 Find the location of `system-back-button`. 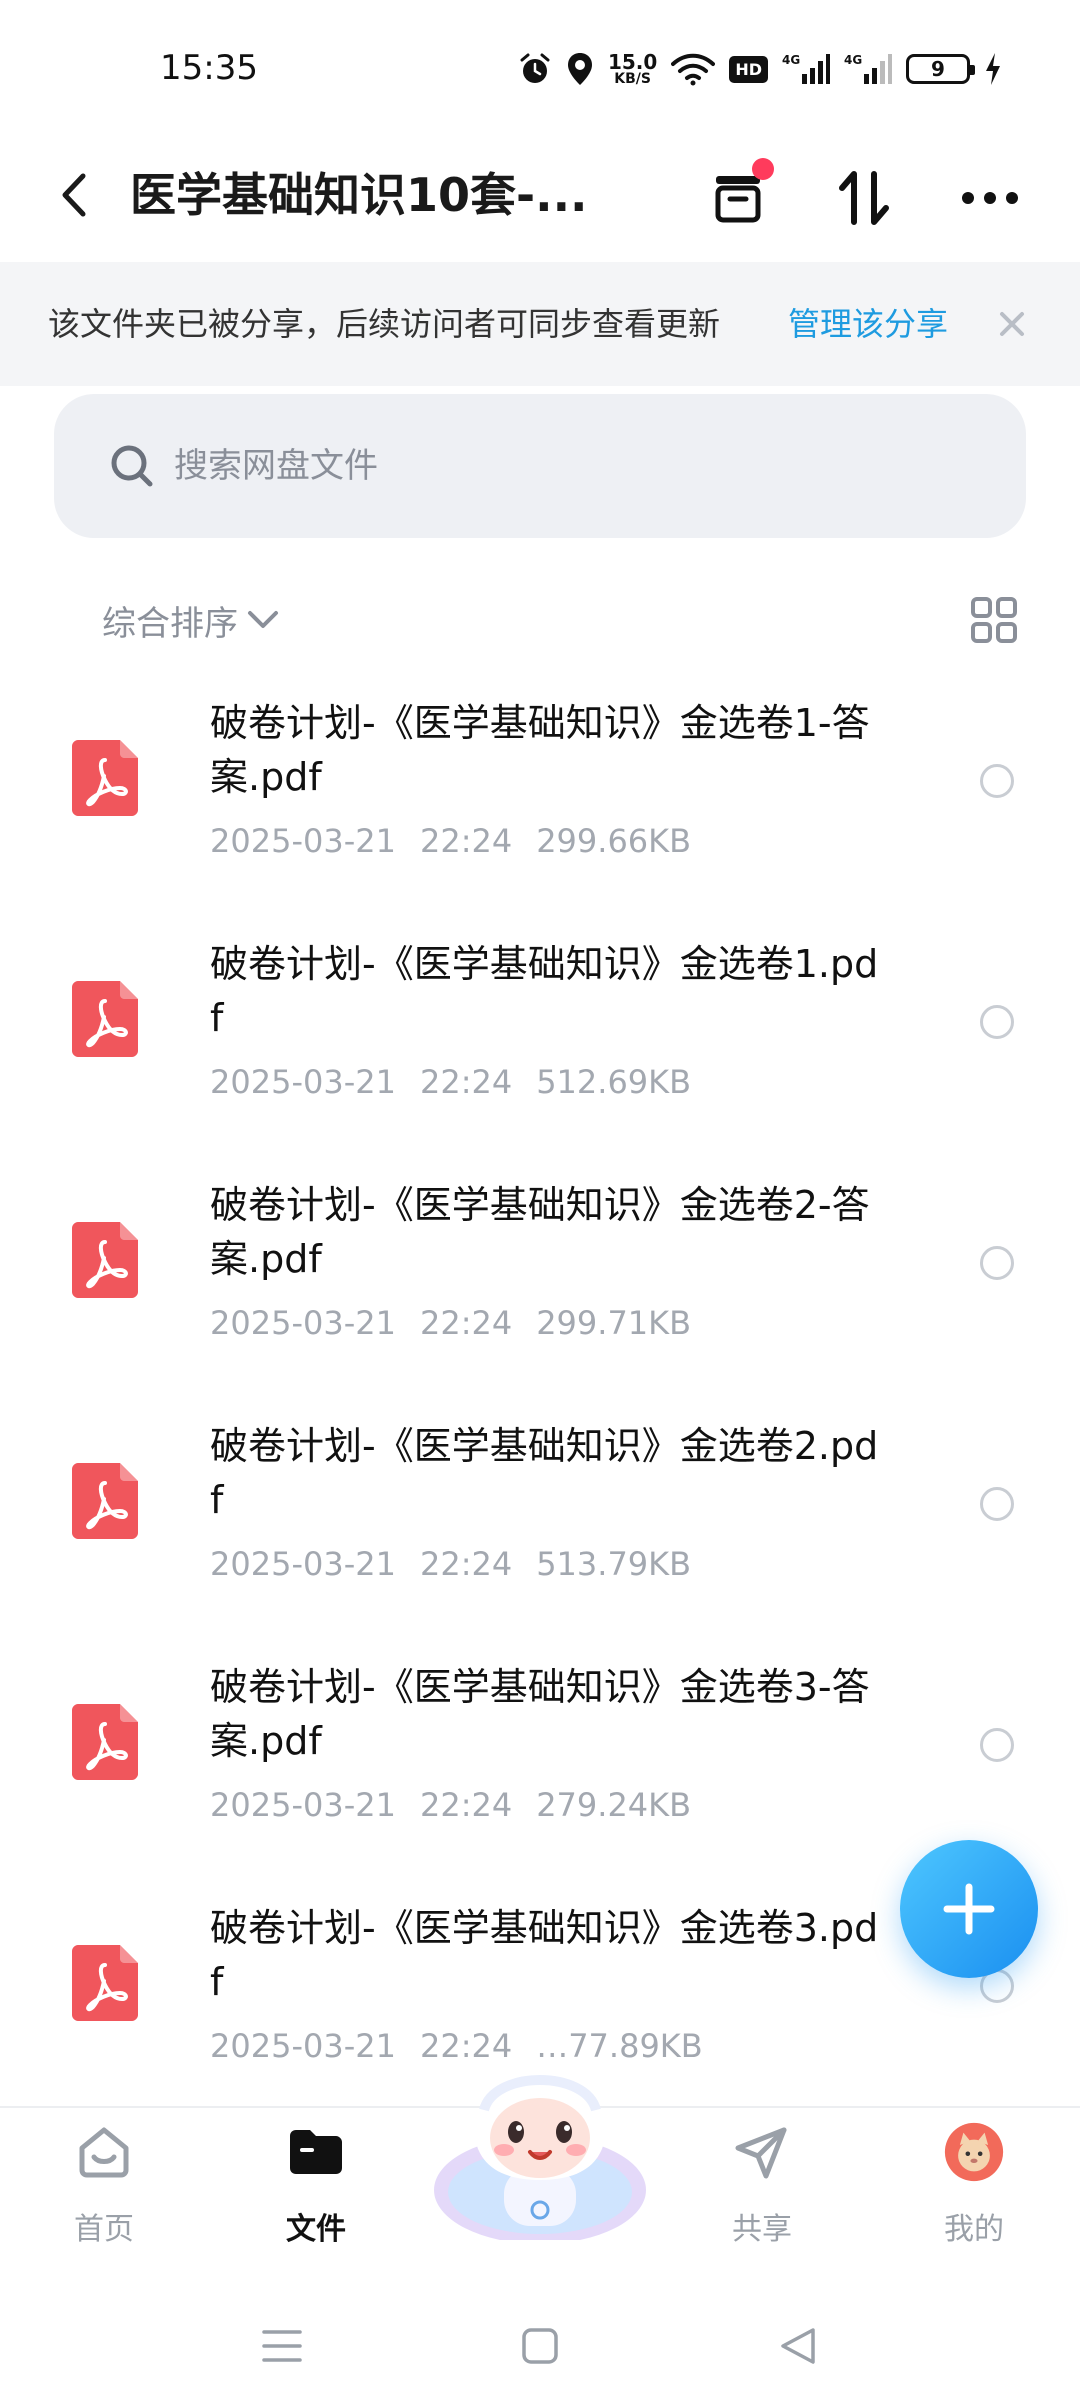

system-back-button is located at coordinates (798, 2346).